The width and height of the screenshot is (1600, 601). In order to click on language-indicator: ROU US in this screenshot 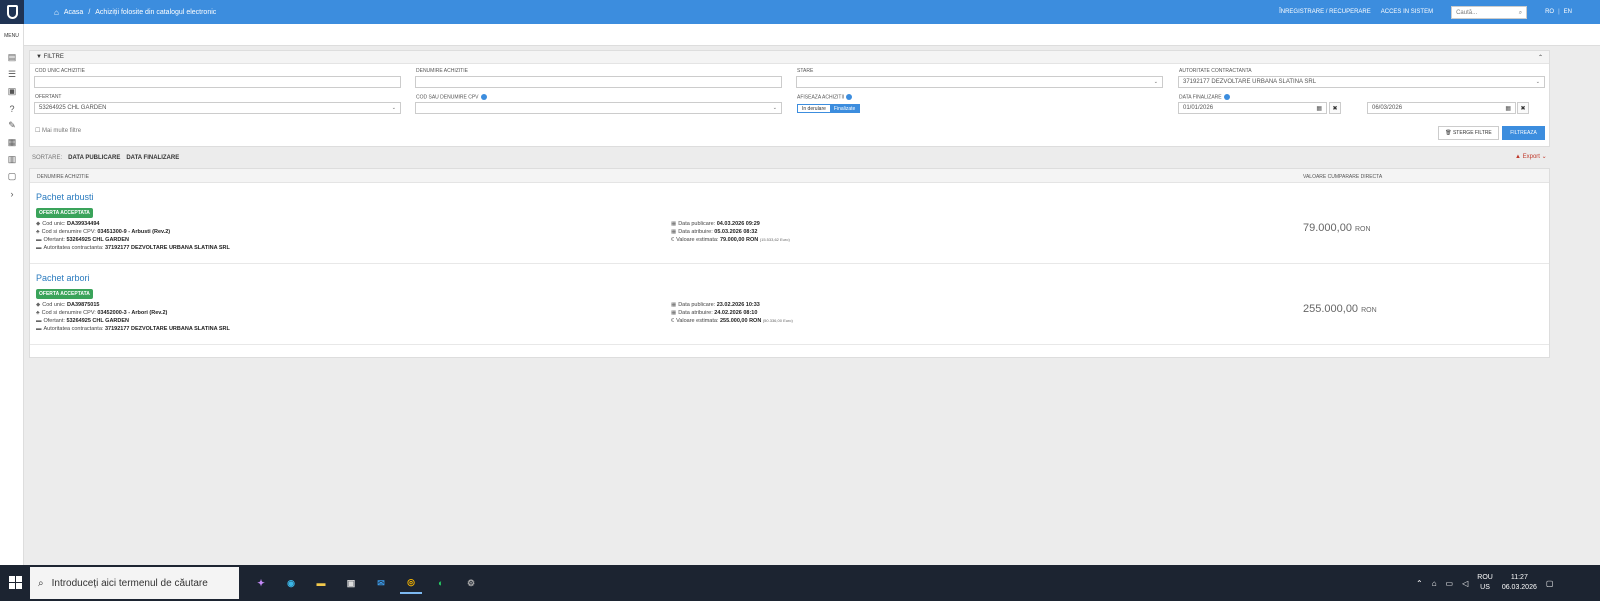, I will do `click(1485, 583)`.